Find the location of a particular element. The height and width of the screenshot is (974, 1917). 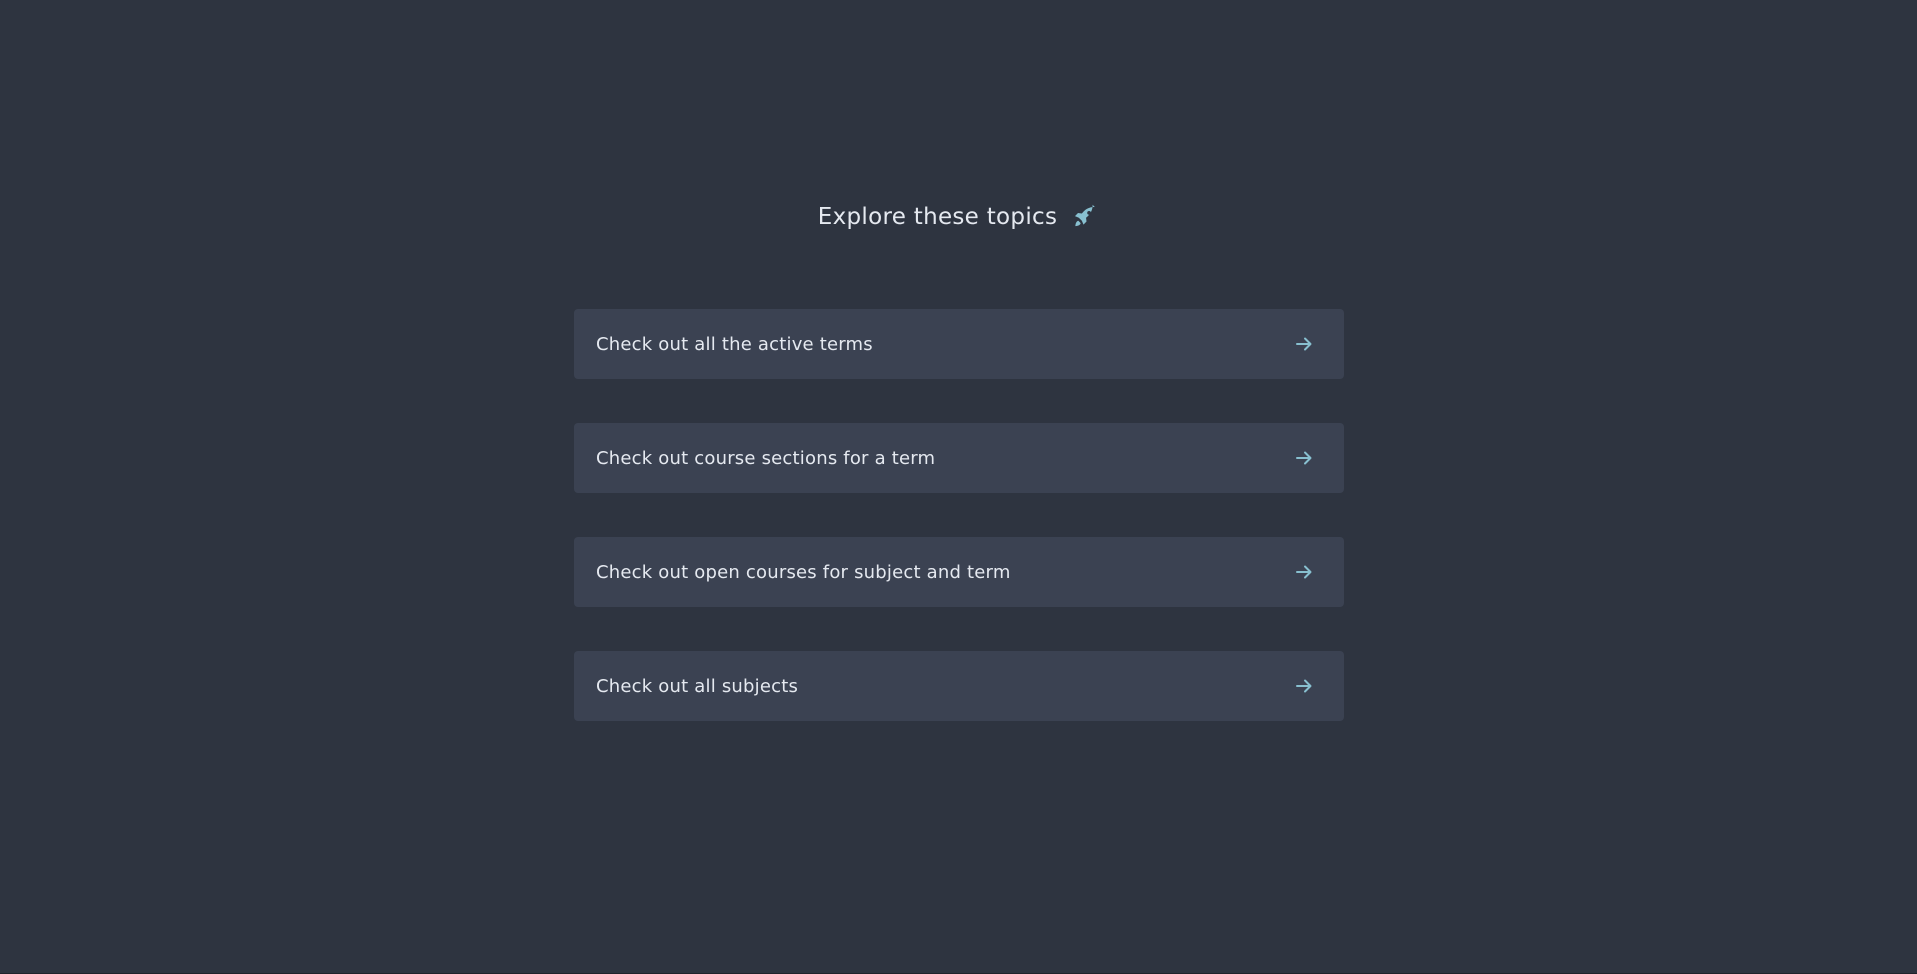

topic-course-sections: Check out course sections for a term is located at coordinates (959, 458).